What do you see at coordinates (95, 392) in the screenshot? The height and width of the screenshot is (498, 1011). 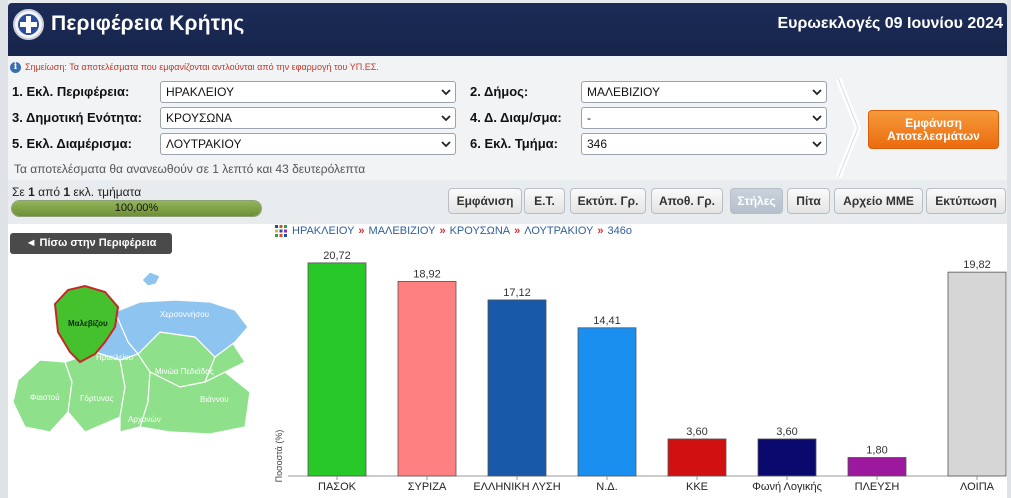 I see `map-region-gortynas` at bounding box center [95, 392].